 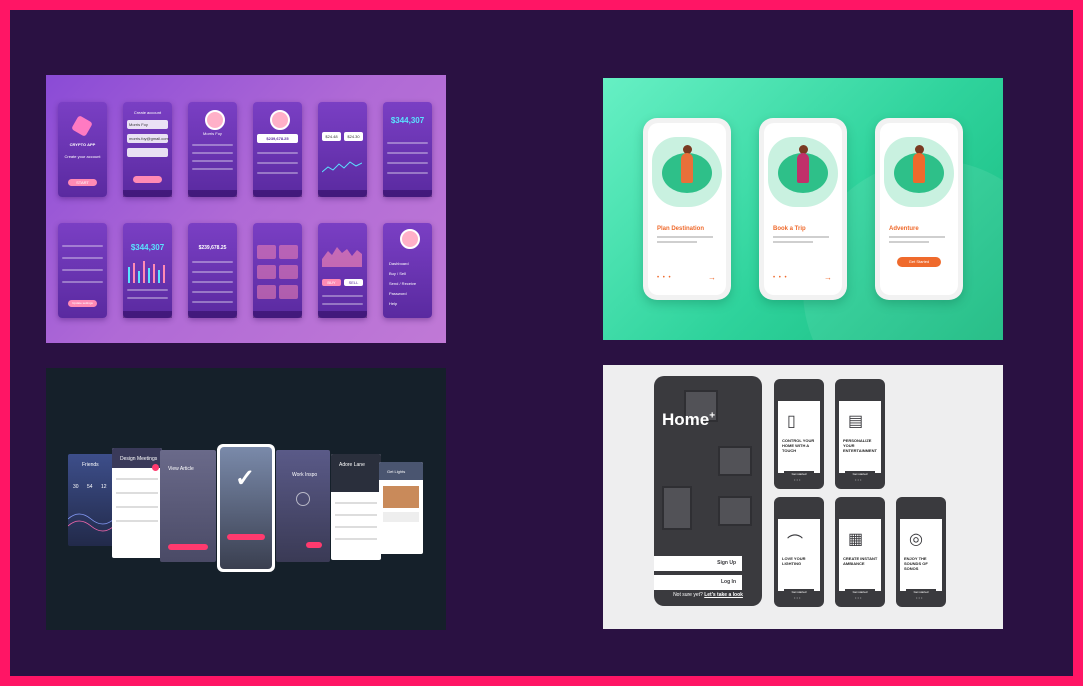 What do you see at coordinates (212, 133) in the screenshot?
I see `profile-name: Morris Foy` at bounding box center [212, 133].